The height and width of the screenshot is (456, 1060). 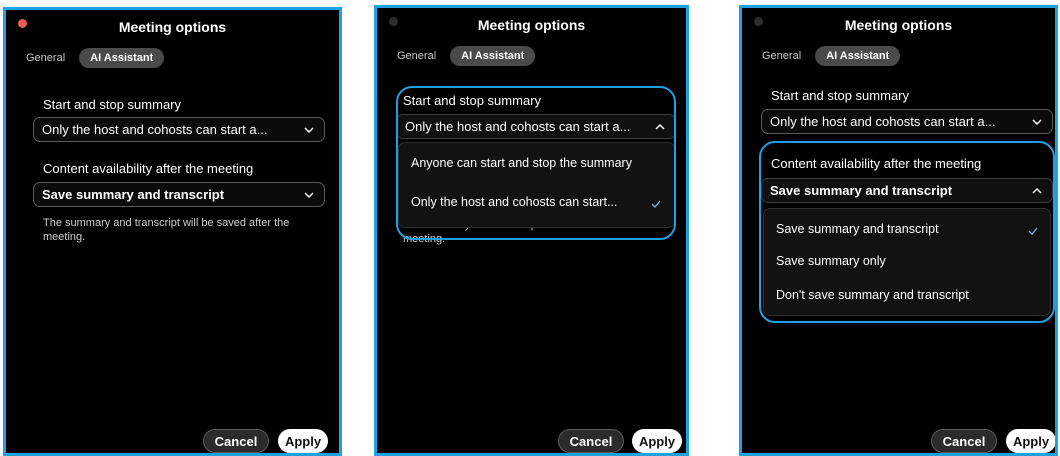 I want to click on dropdown-option-save-summary-only: Save summary only, so click(x=831, y=261).